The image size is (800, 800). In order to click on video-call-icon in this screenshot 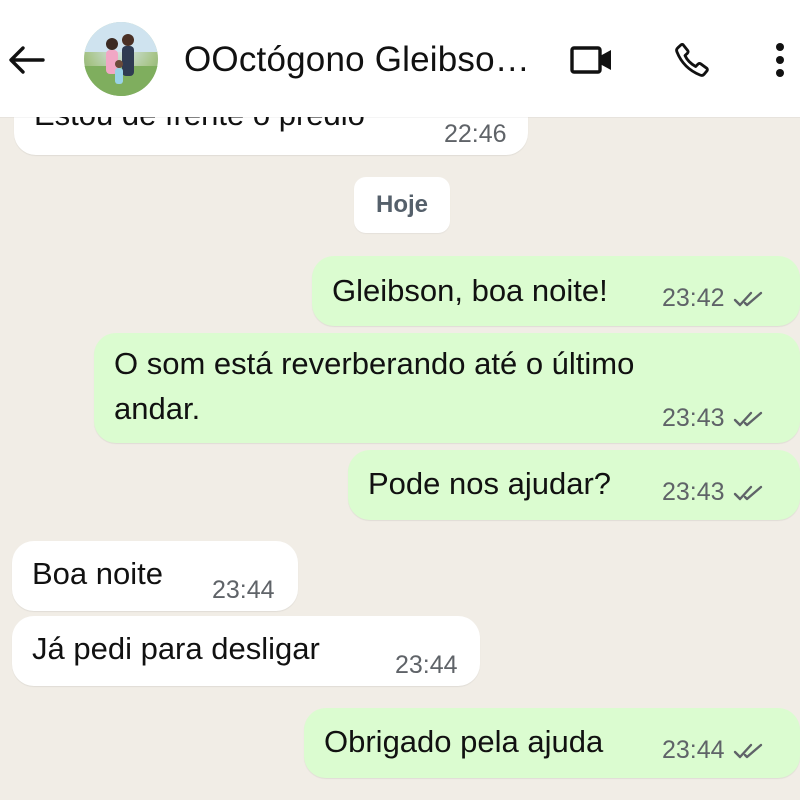, I will do `click(590, 60)`.